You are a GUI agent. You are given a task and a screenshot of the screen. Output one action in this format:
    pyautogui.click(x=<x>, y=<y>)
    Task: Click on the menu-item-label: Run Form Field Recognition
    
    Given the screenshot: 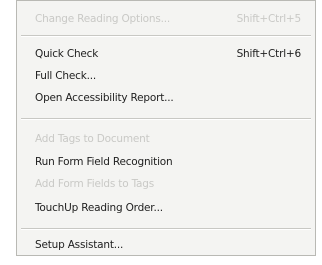 What is the action you would take?
    pyautogui.click(x=104, y=162)
    